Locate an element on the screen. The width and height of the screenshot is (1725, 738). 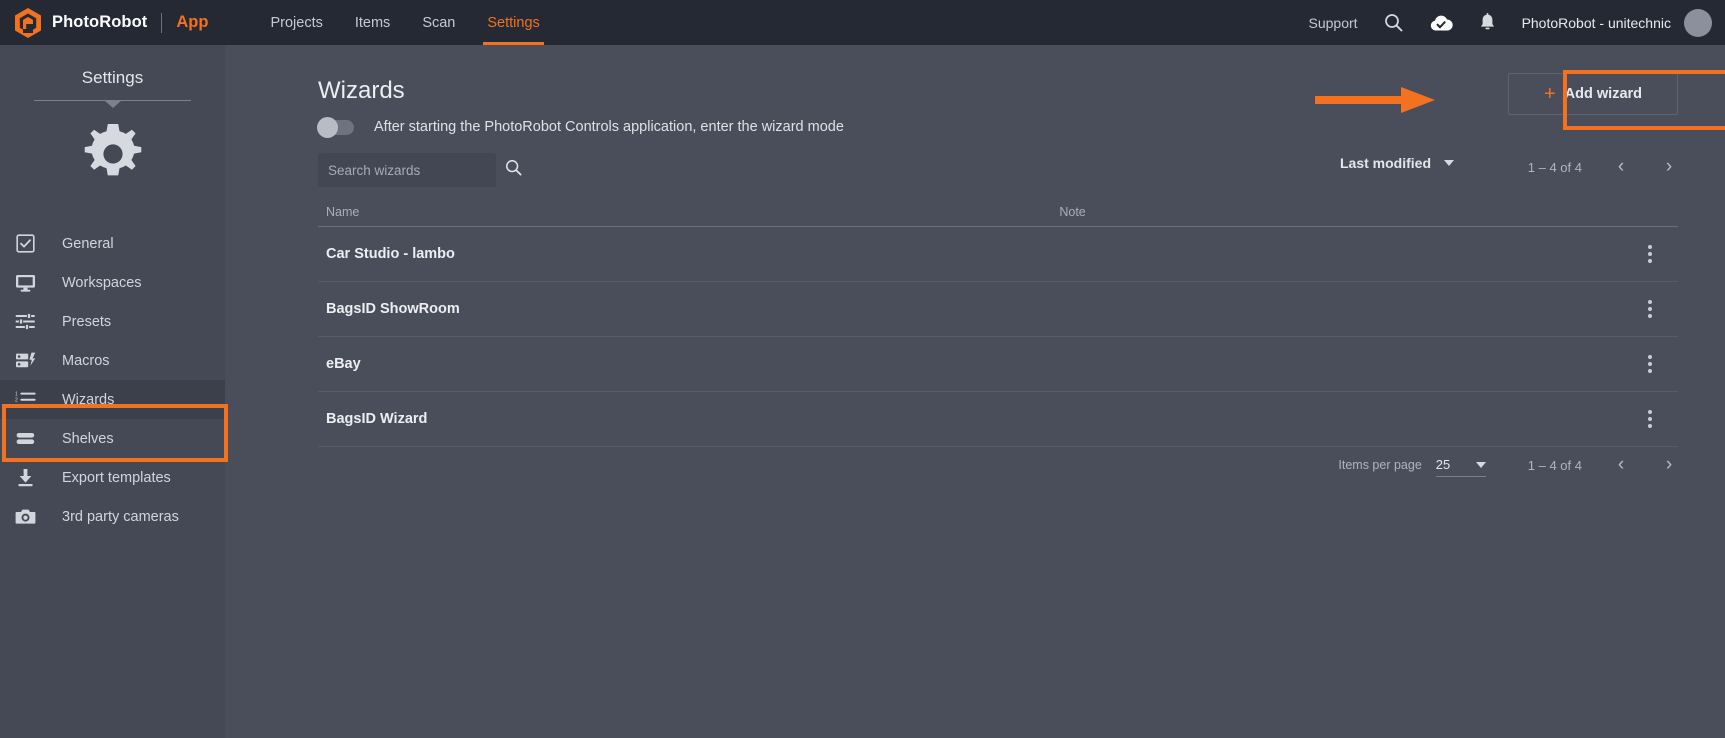
sidebar-item-export-templates: Export templates is located at coordinates (112, 477).